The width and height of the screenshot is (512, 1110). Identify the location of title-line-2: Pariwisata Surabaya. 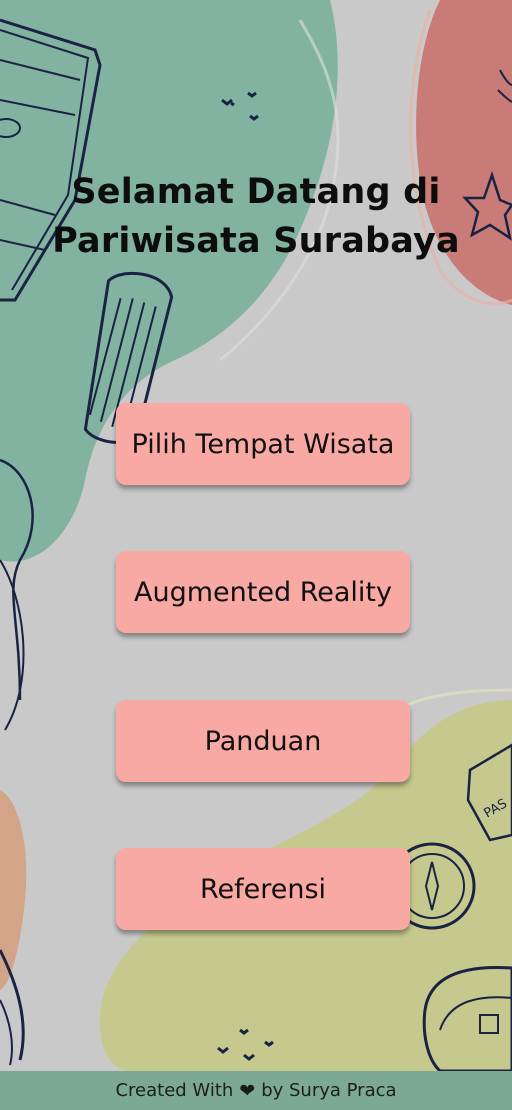
(256, 241).